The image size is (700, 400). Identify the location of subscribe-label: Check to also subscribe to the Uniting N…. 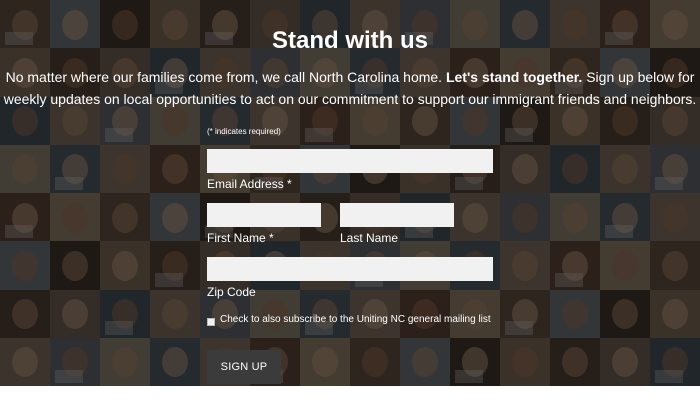
(355, 319).